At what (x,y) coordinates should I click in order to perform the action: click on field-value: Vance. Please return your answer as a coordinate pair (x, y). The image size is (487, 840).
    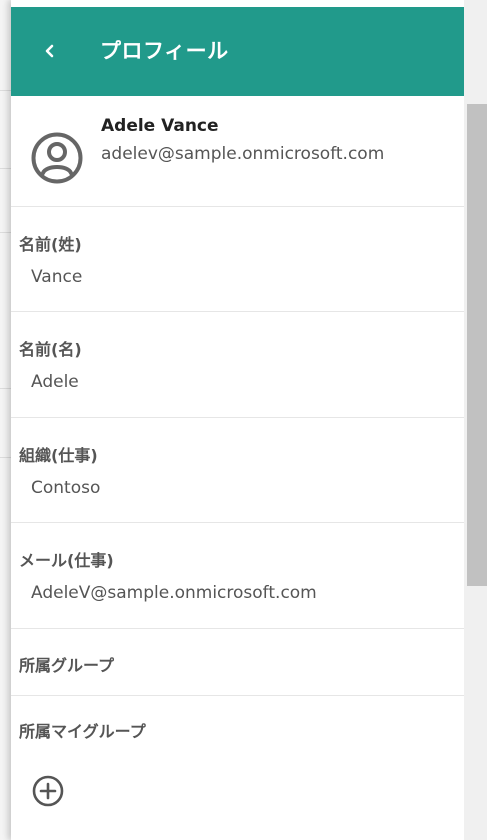
    Looking at the image, I should click on (57, 277).